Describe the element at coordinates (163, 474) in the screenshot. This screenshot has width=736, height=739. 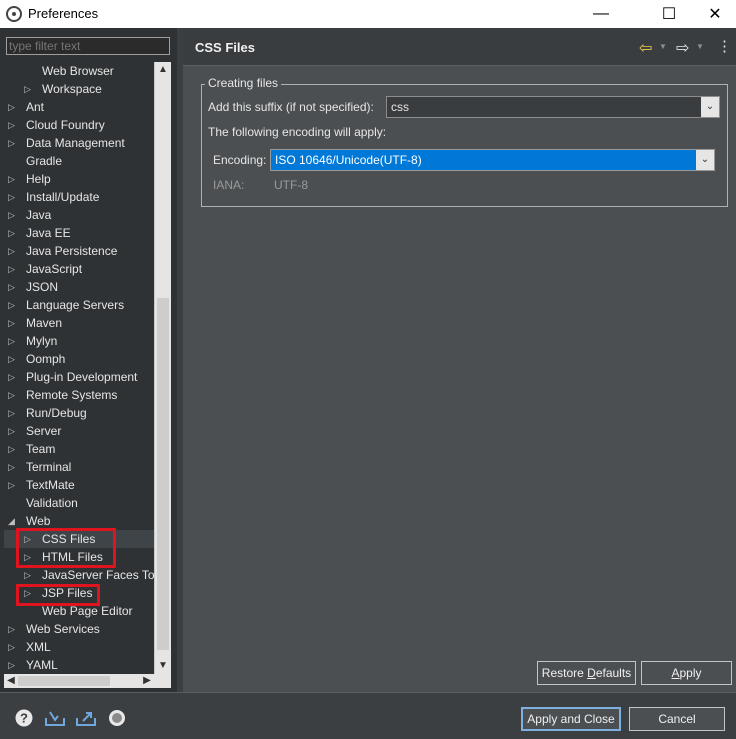
I see `scroll-thumb` at that location.